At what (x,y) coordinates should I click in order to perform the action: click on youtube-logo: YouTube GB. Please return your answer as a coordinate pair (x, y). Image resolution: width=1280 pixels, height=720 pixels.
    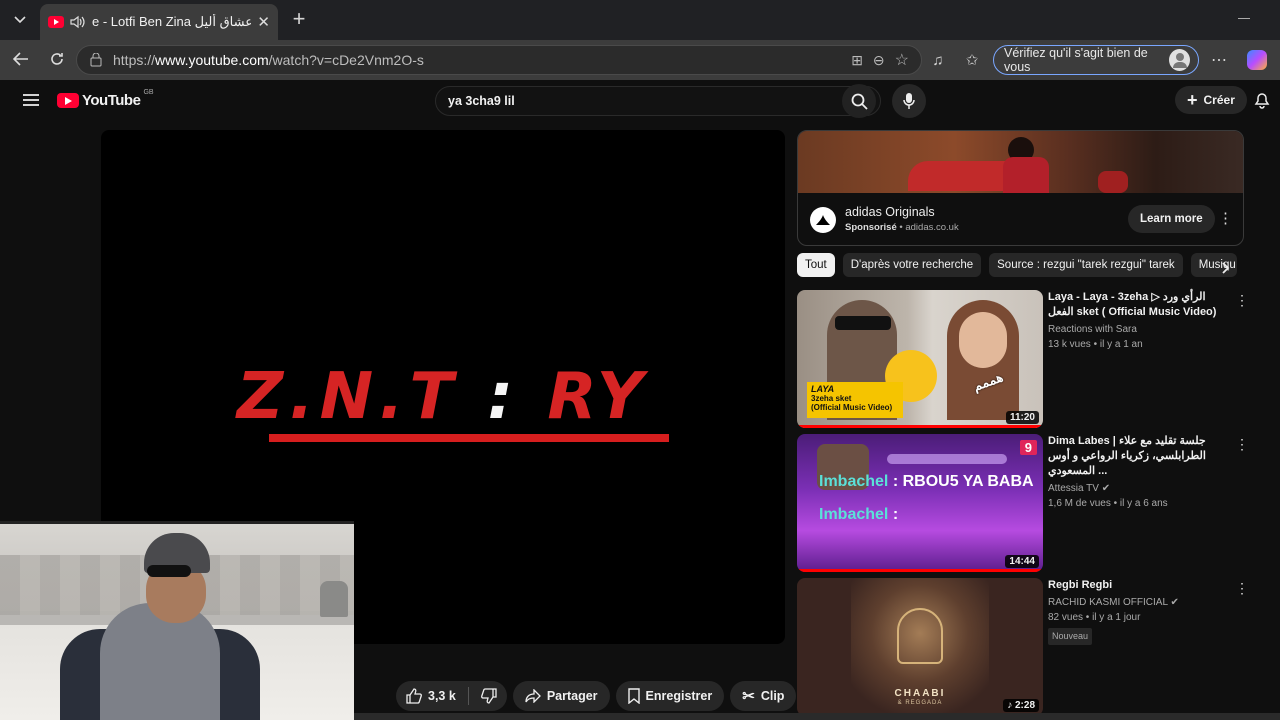
    Looking at the image, I should click on (105, 99).